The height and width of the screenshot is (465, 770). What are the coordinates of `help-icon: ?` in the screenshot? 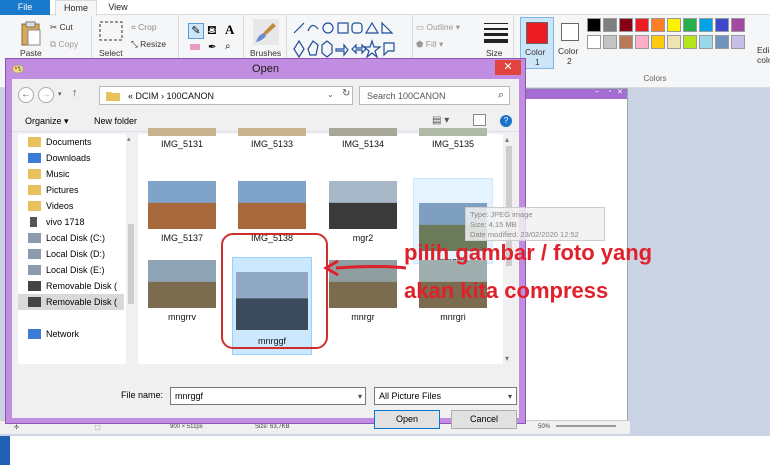 It's located at (506, 121).